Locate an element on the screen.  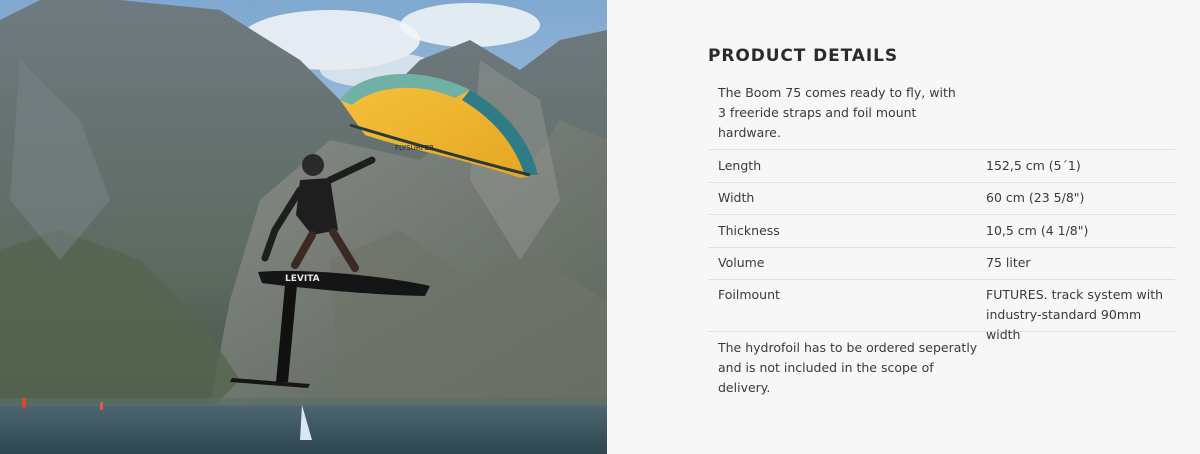
spec-value: 152,5 cm (5´1) is located at coordinates (1033, 165).